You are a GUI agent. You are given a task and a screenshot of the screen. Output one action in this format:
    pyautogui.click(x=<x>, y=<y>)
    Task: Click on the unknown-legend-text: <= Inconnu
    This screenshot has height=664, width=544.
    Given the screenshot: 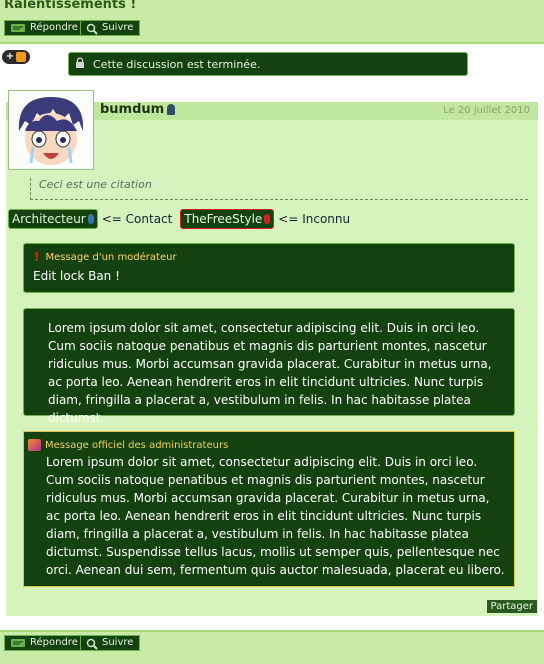 What is the action you would take?
    pyautogui.click(x=314, y=219)
    